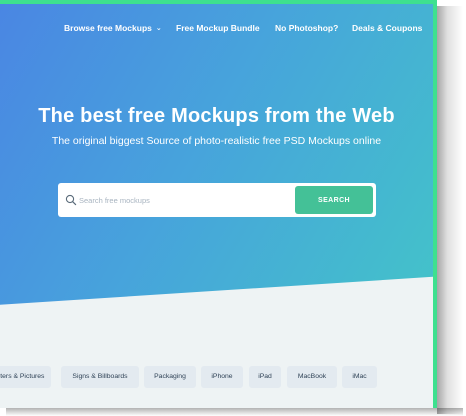 Image resolution: width=466 pixels, height=416 pixels. Describe the element at coordinates (312, 377) in the screenshot. I see `category-chip-macbook: MacBook` at that location.